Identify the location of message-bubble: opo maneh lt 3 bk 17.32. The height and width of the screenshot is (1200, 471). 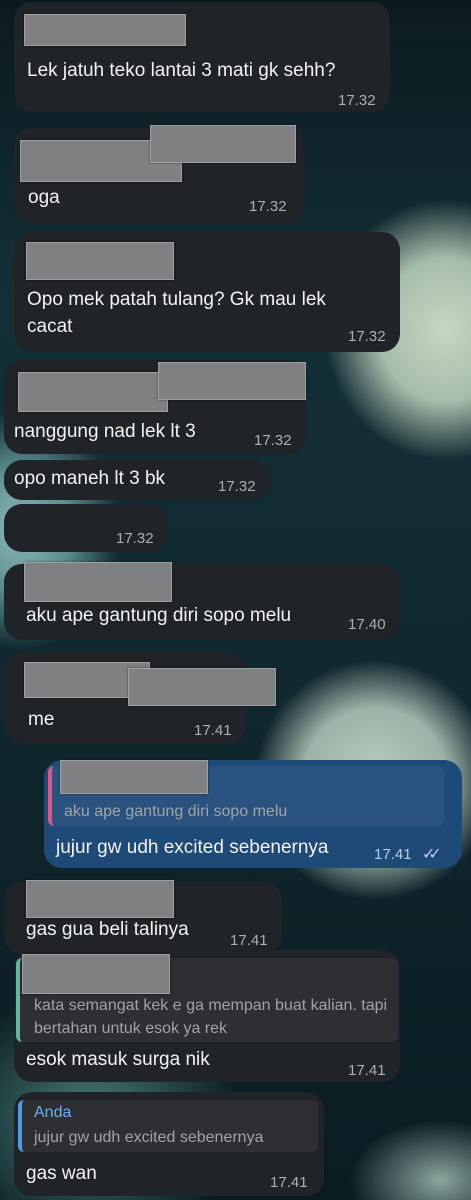
(137, 480).